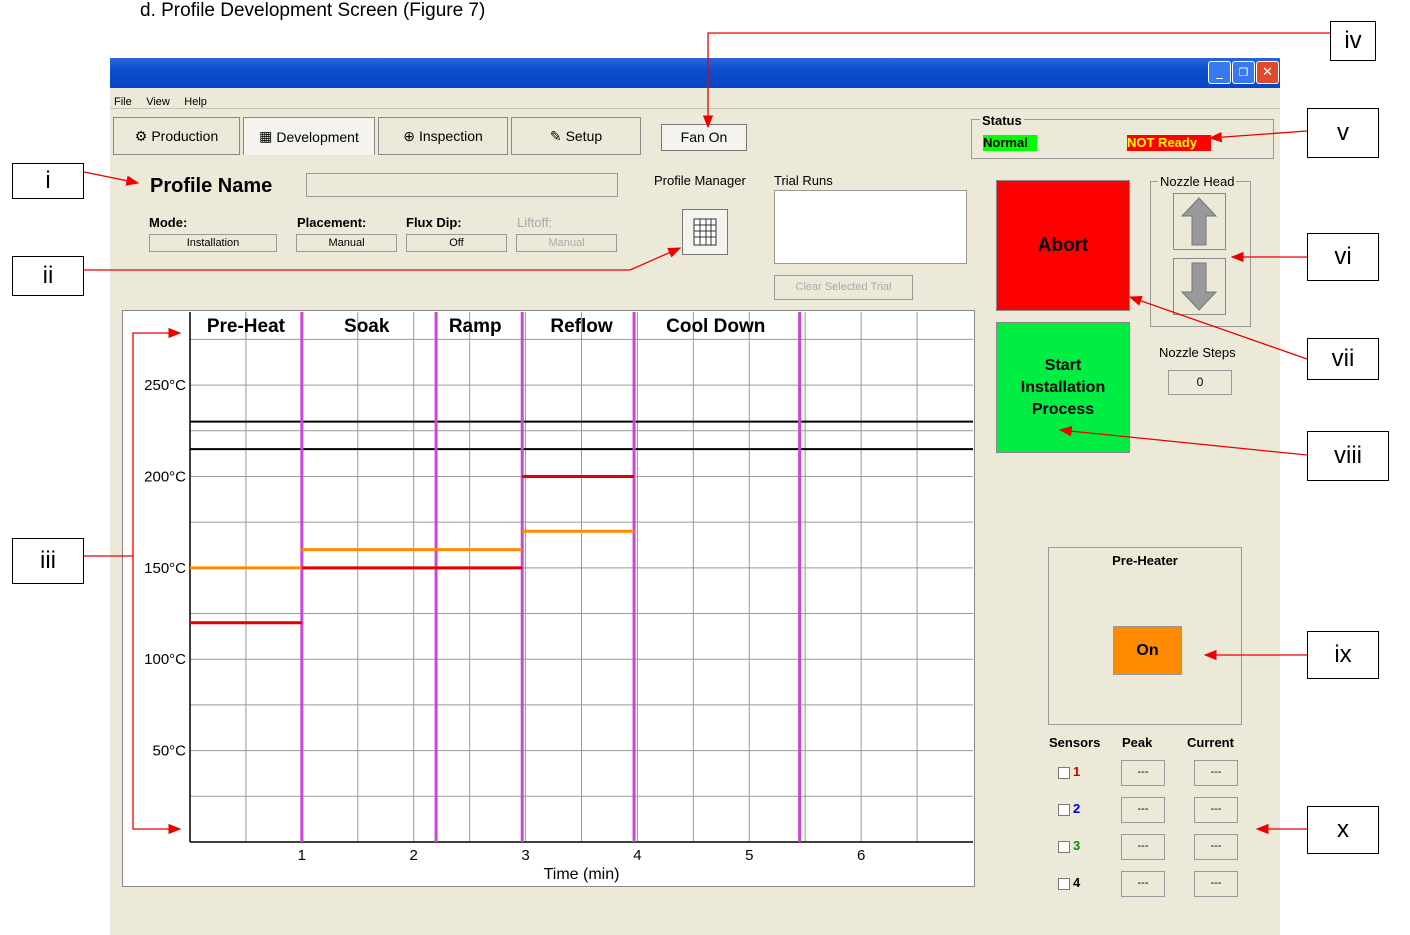  I want to click on phase-label: Reflow, so click(581, 326).